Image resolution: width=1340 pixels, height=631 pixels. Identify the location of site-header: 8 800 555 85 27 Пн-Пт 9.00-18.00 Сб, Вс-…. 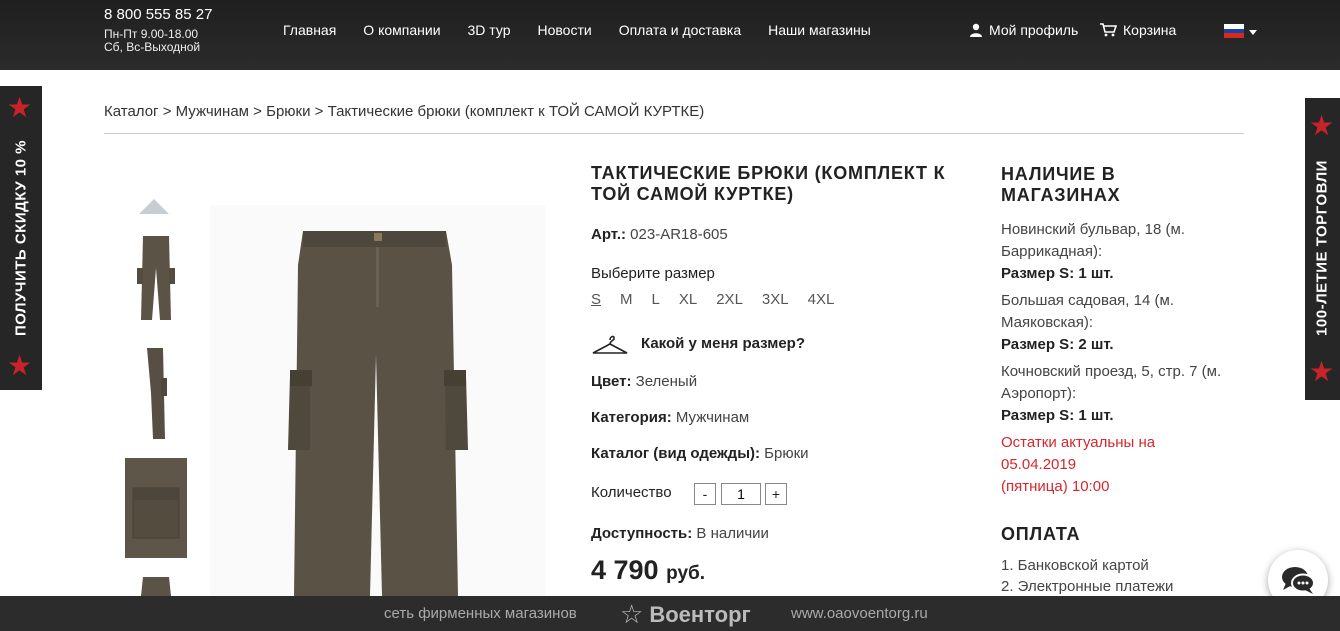
(670, 35).